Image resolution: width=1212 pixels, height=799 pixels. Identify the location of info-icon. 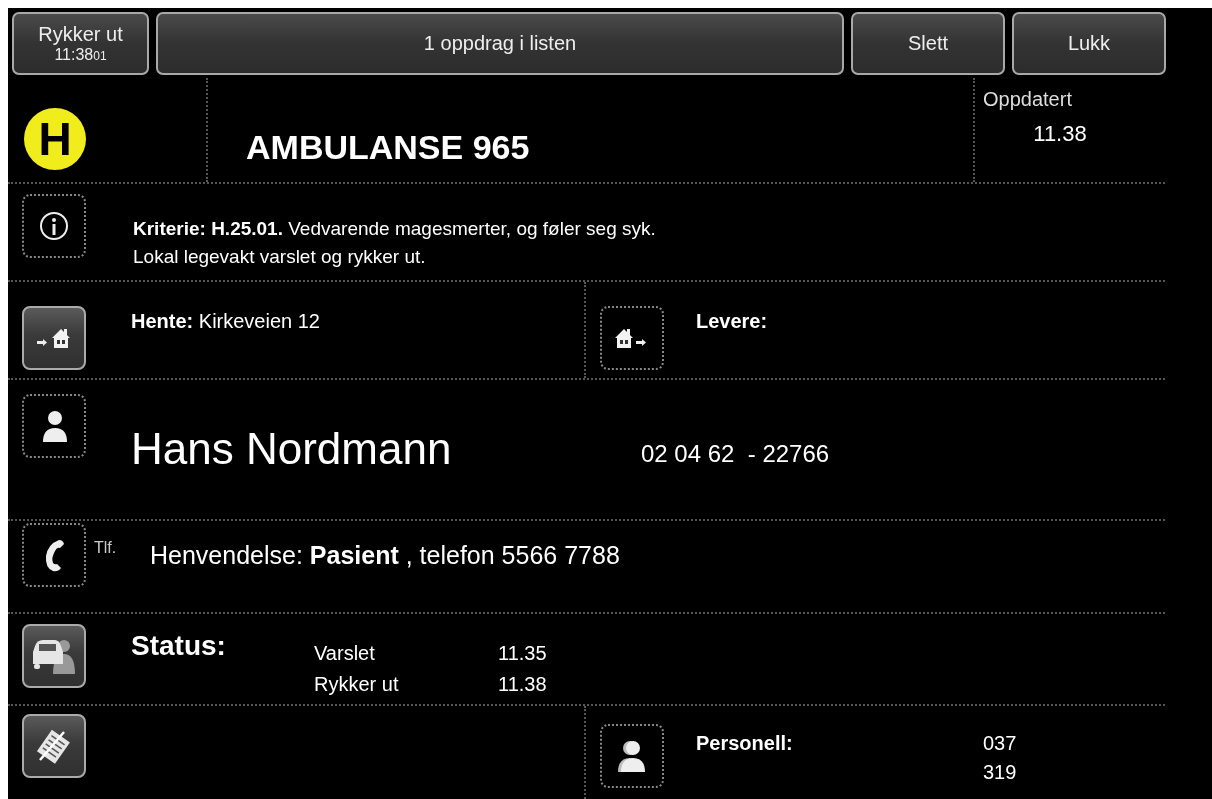
(54, 226).